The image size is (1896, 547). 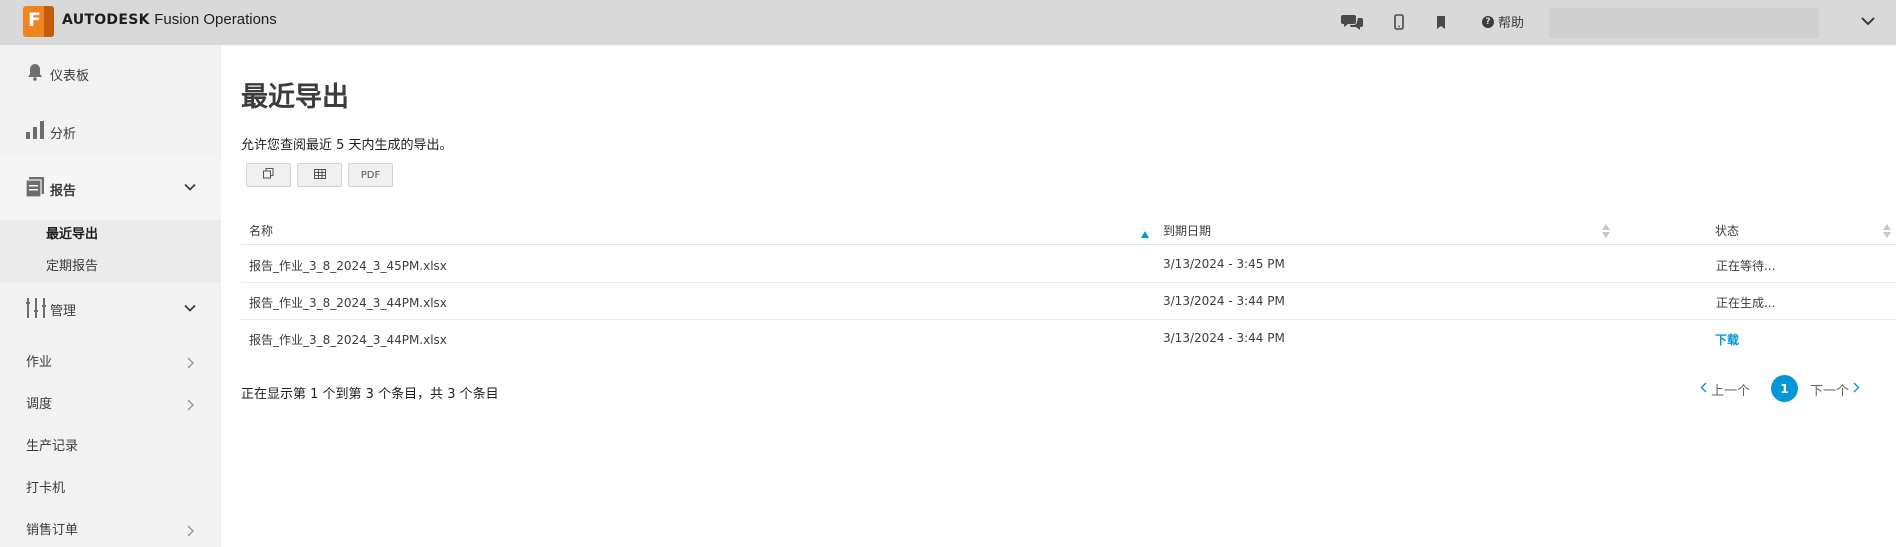 I want to click on cell-due-date: 3/13/2024 - 3:45 PM, so click(x=1224, y=264).